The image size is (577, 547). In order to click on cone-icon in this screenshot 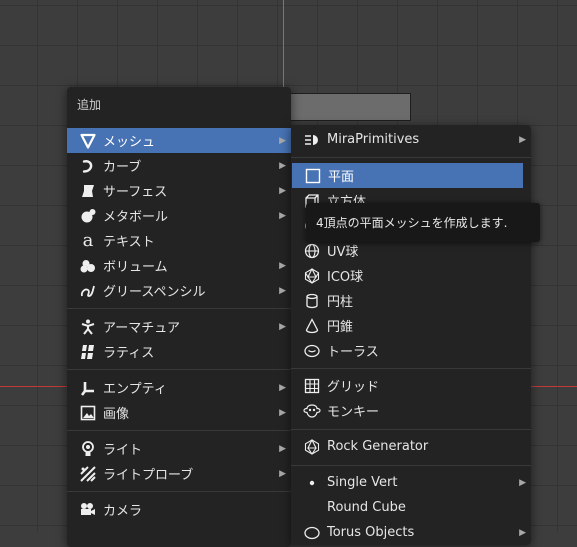, I will do `click(312, 326)`.